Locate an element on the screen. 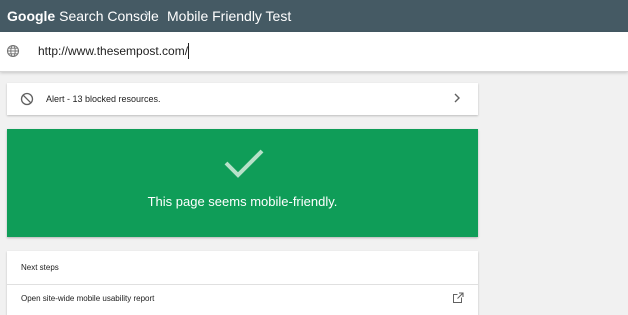 Image resolution: width=628 pixels, height=315 pixels. alert-text: Alert - 13 blocked resources. is located at coordinates (103, 99).